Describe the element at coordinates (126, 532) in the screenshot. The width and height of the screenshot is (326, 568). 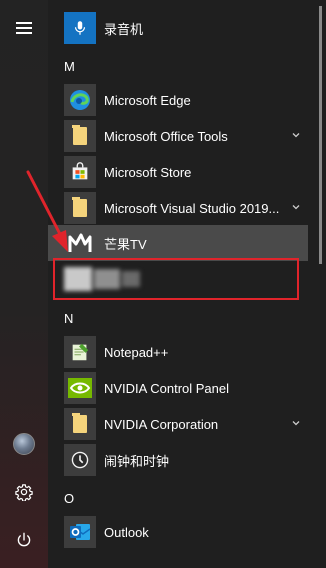
I see `app-label: Outlook` at that location.